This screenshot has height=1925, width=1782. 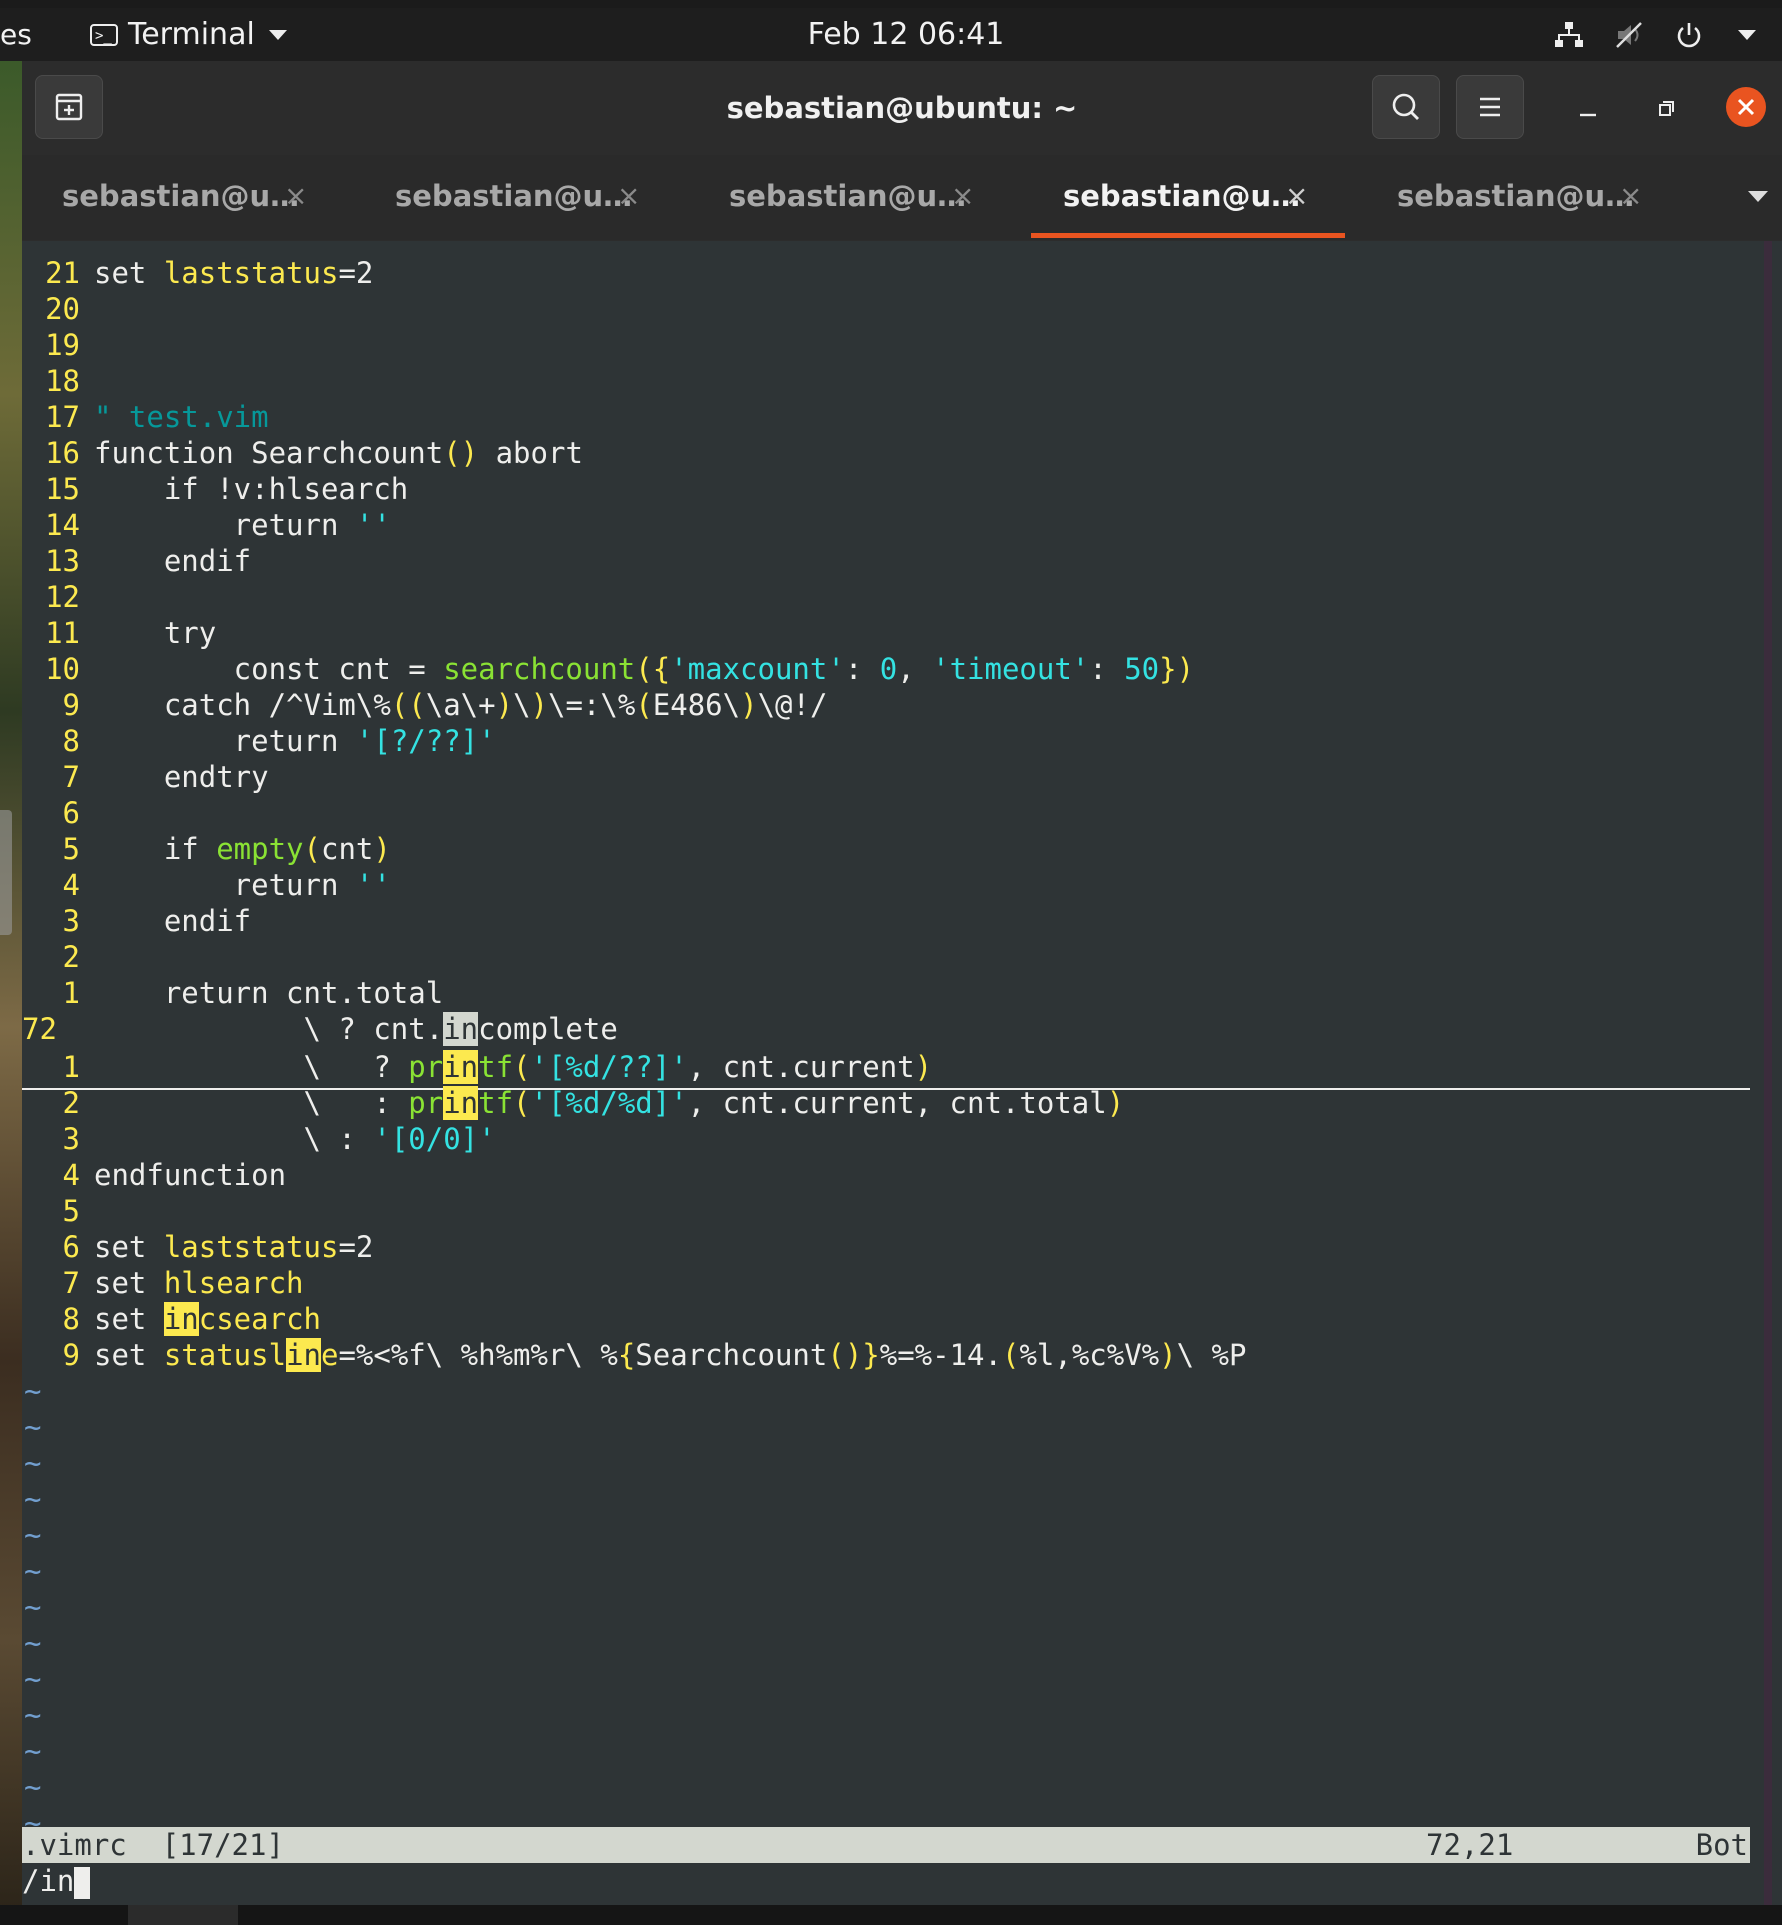 I want to click on tab-overflow-chevron-down-icon, so click(x=1758, y=196).